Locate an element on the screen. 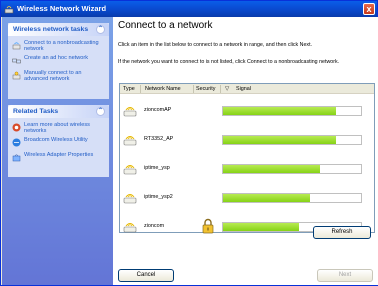 The width and height of the screenshot is (378, 286). related-tasks-title: Related Tasks is located at coordinates (36, 111).